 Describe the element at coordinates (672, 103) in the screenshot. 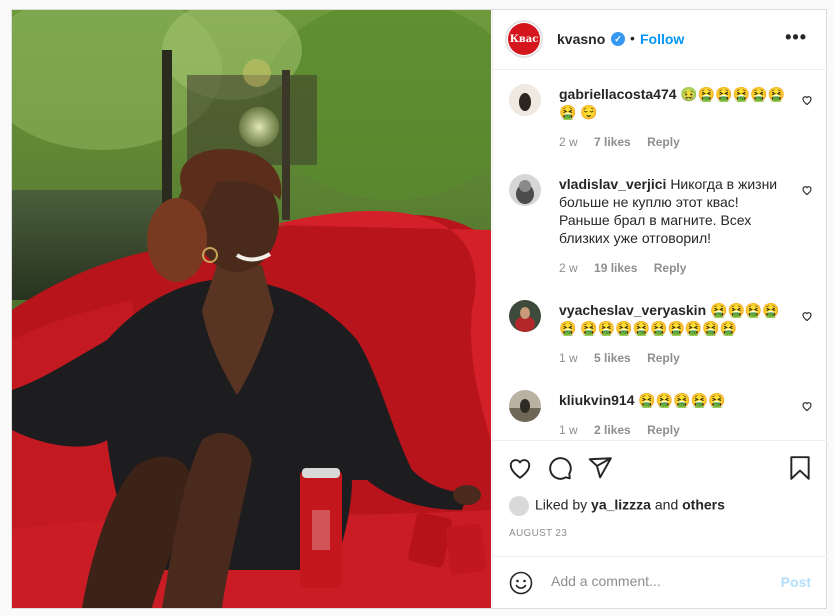

I see `comment-text: gabriellacosta474 🤢🤮🤮🤮🤮🤮🤮 😌` at that location.